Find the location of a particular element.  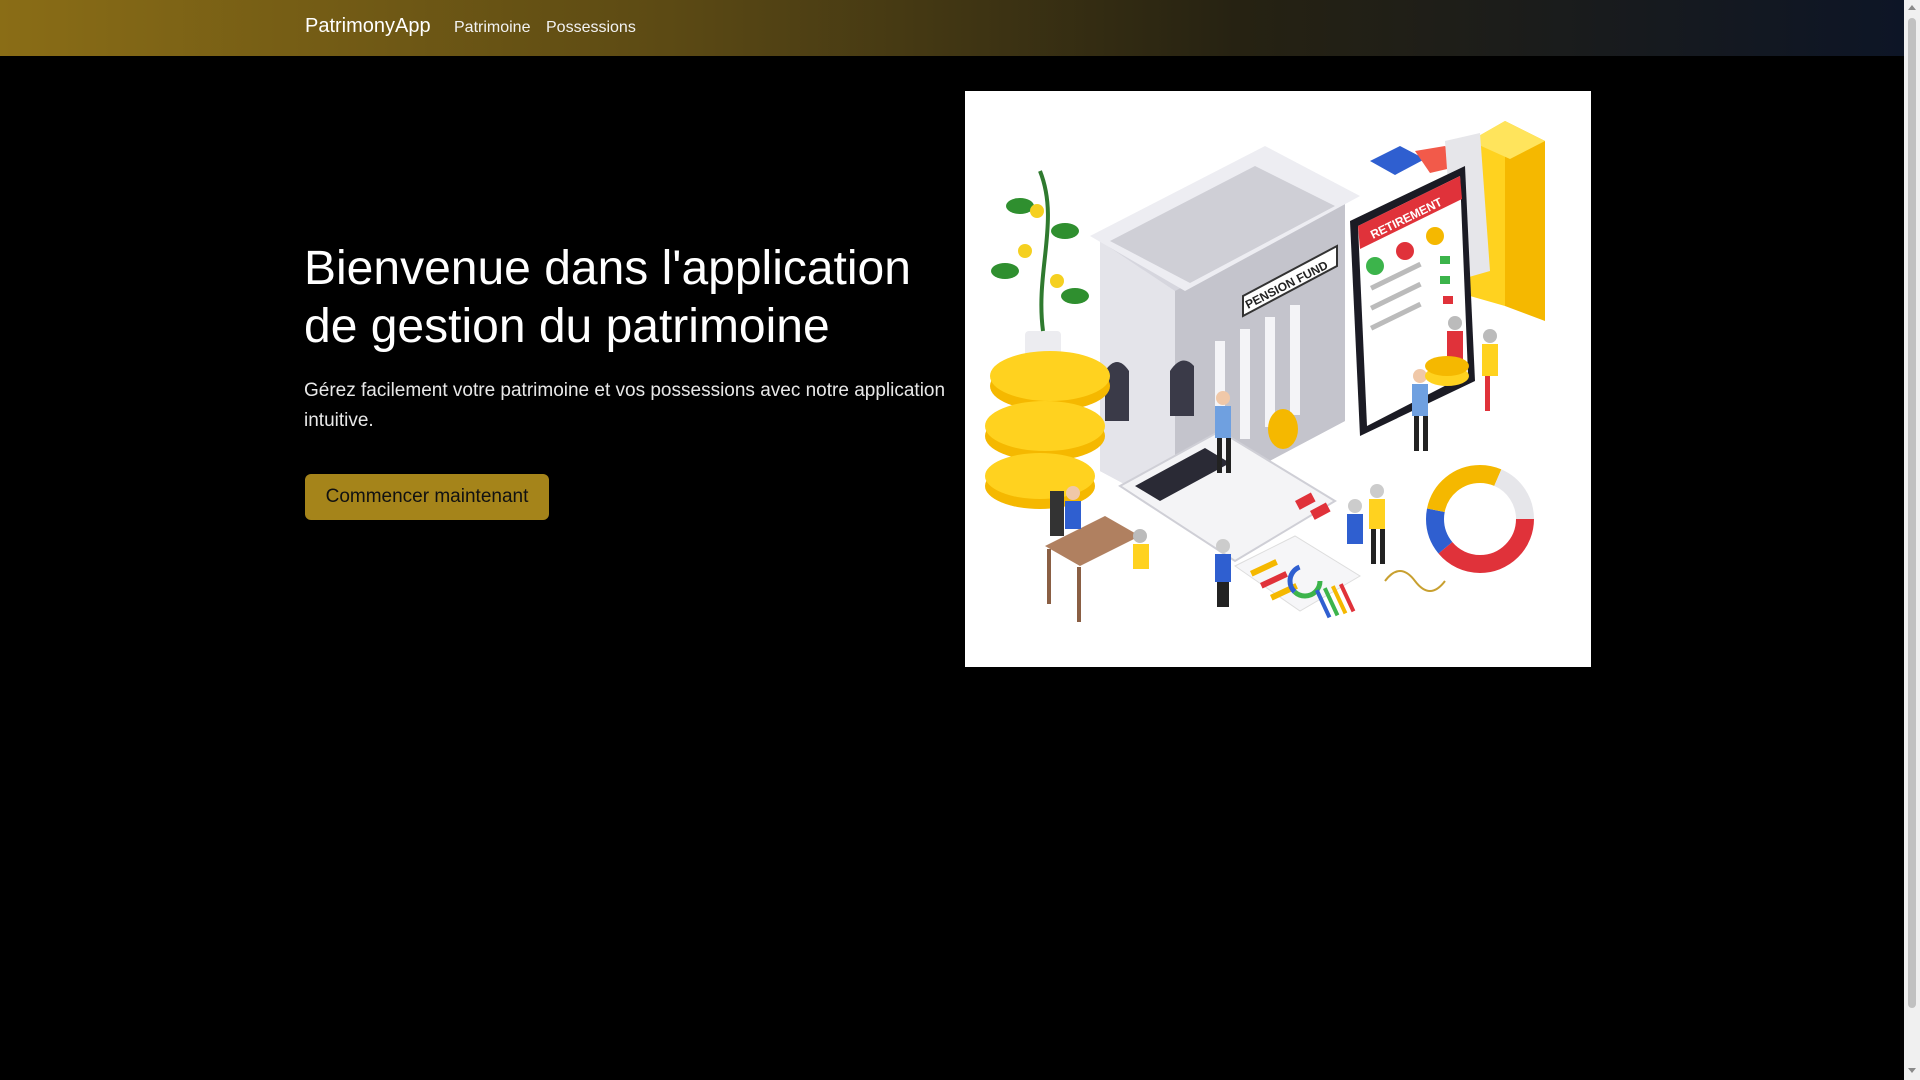

scroll-thumb is located at coordinates (1912, 513).